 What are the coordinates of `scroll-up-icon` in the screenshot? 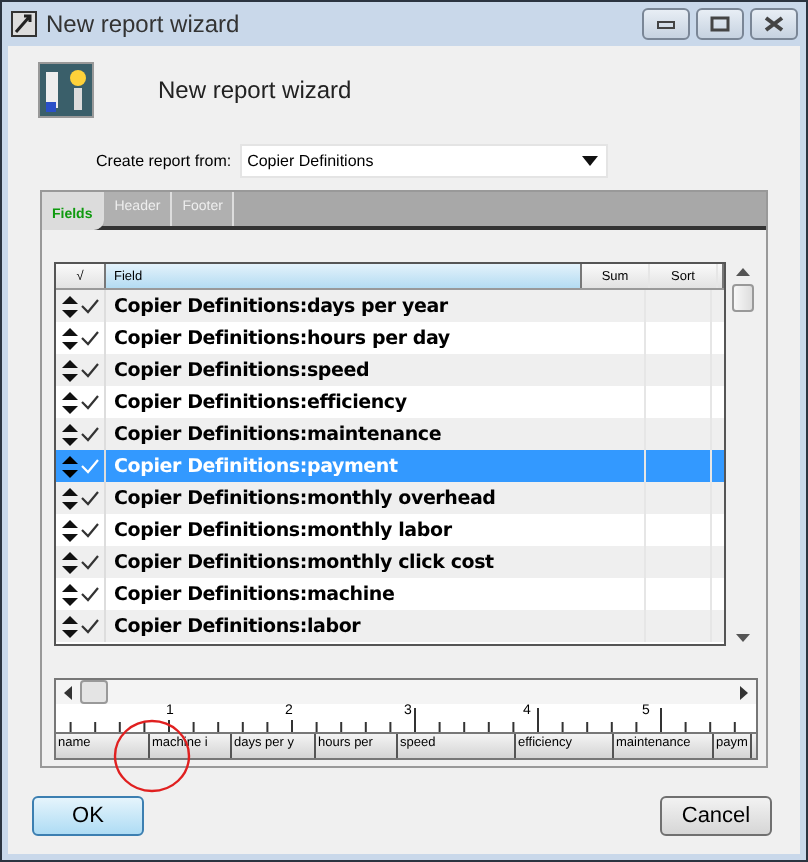 It's located at (742, 272).